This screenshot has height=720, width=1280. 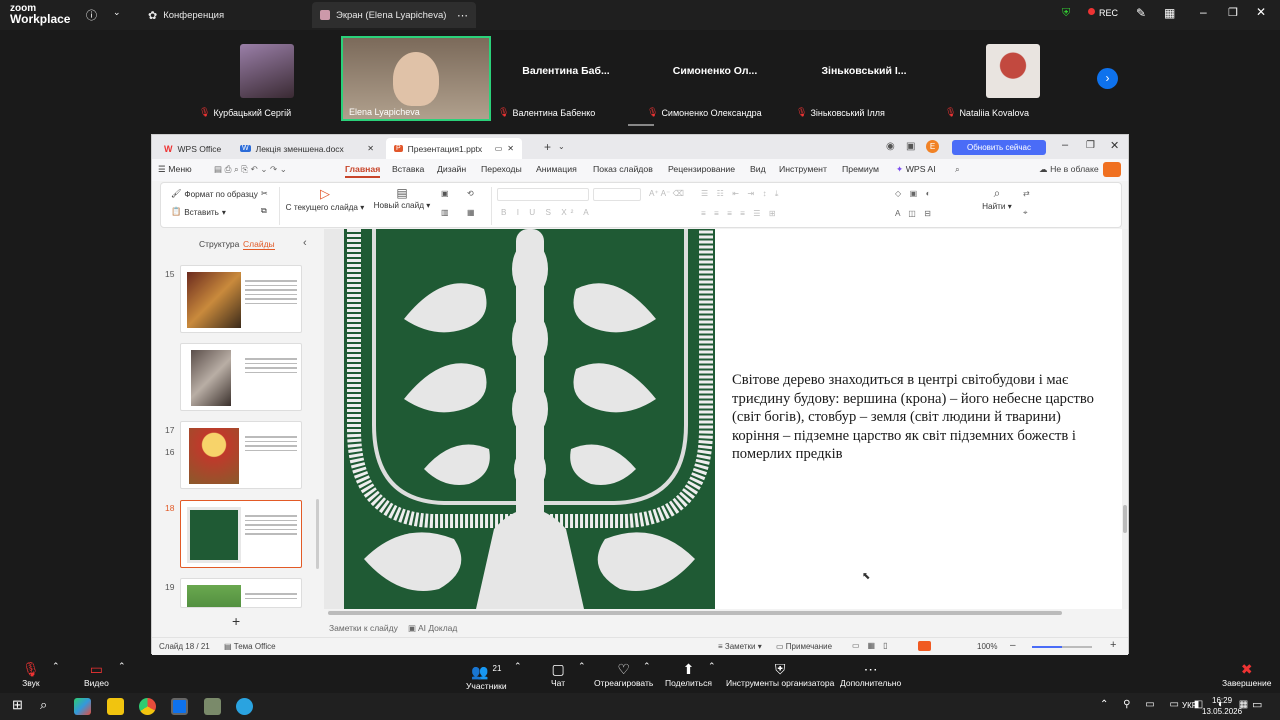 I want to click on close-tab-icon: ✕, so click(x=370, y=148).